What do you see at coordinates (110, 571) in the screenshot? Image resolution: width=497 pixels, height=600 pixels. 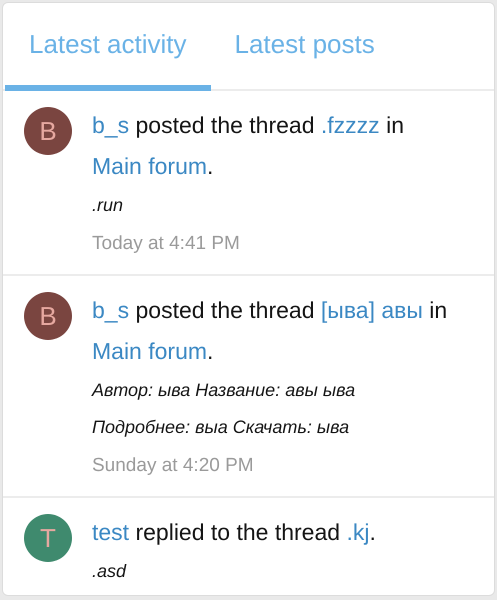 I see `post-snippet: .asd` at bounding box center [110, 571].